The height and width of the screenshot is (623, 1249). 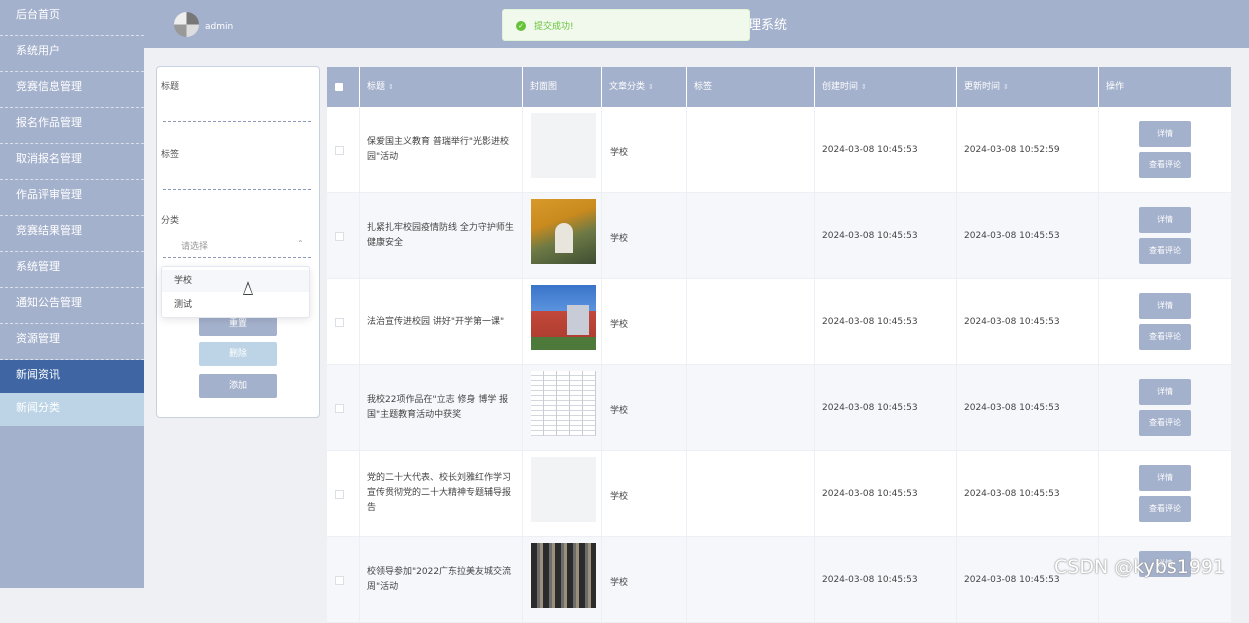 I want to click on toast-message: 提交成功!, so click(x=554, y=27).